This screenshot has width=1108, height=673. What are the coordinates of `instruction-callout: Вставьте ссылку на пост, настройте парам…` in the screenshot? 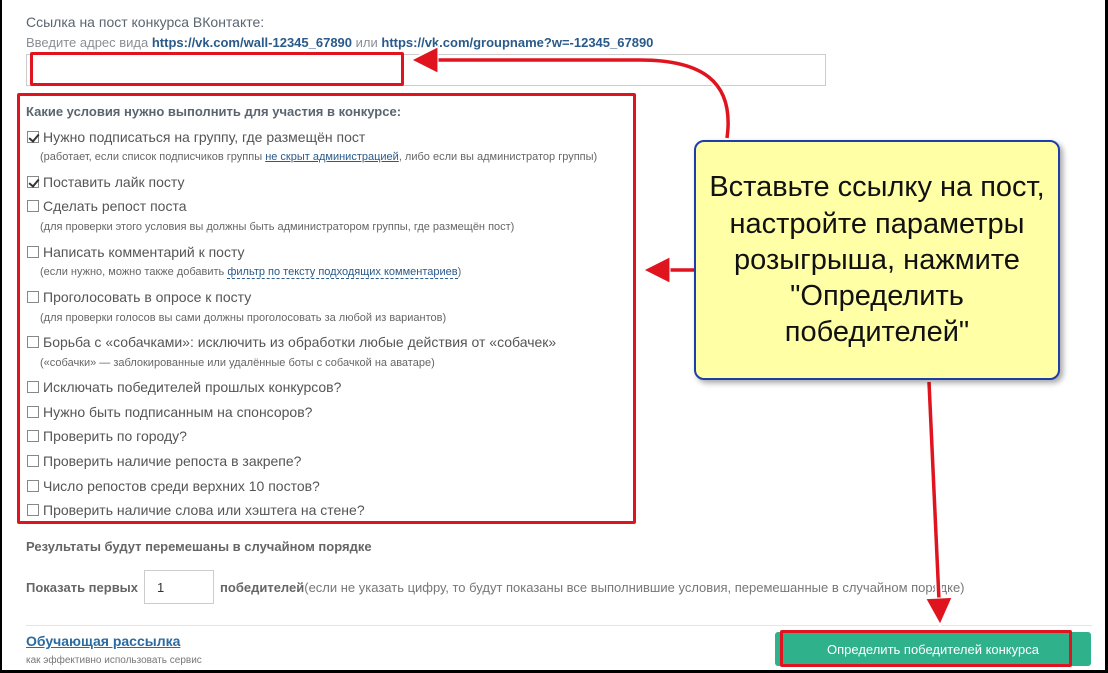 It's located at (877, 260).